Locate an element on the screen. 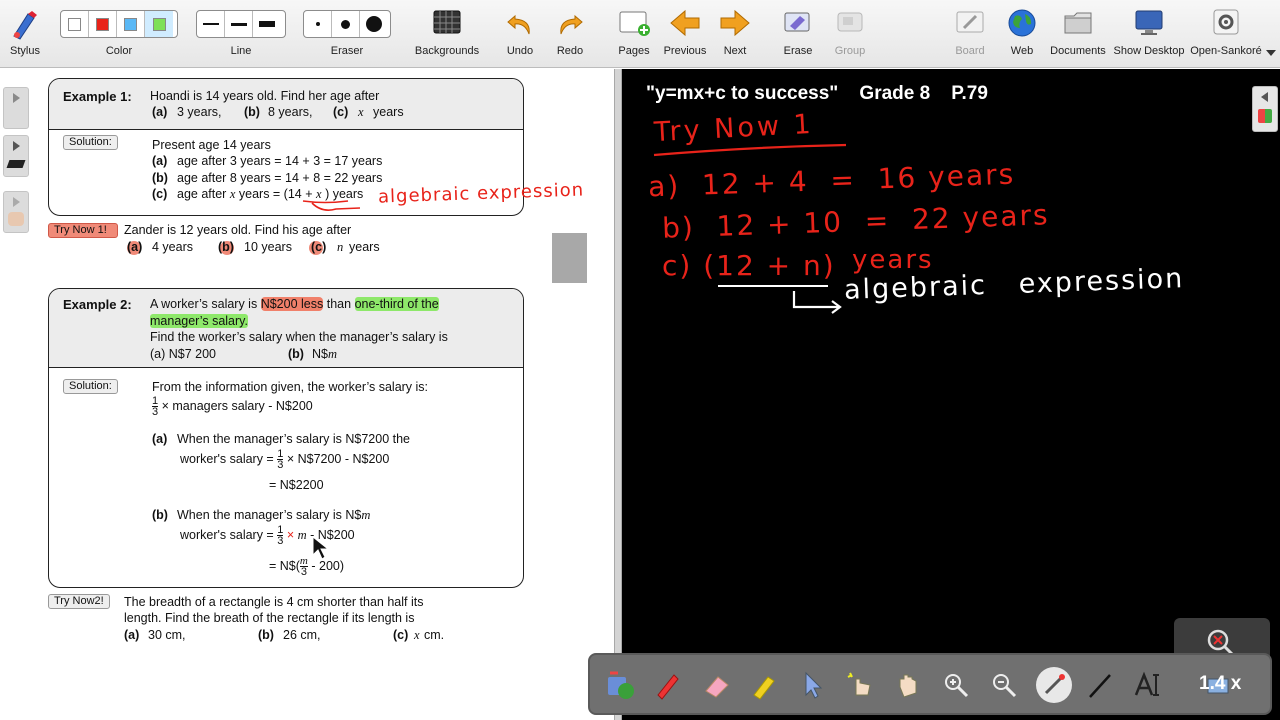 This screenshot has height=720, width=1280. trynow1-c-var: n is located at coordinates (340, 247).